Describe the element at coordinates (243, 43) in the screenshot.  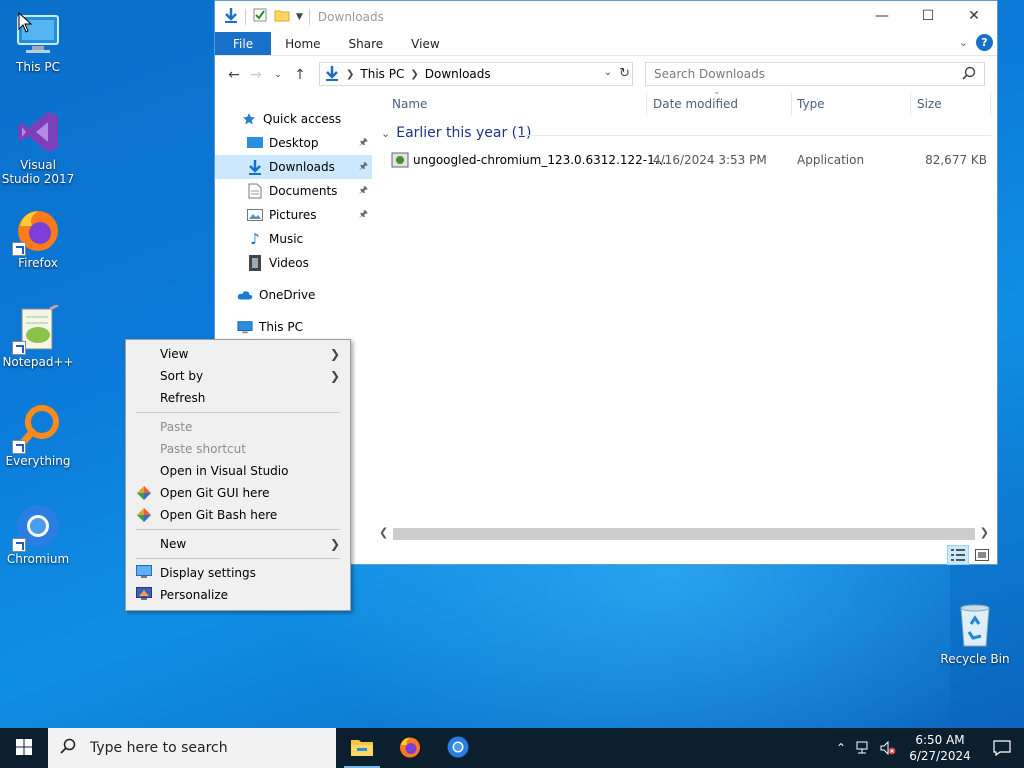
I see `tab-file: File` at that location.